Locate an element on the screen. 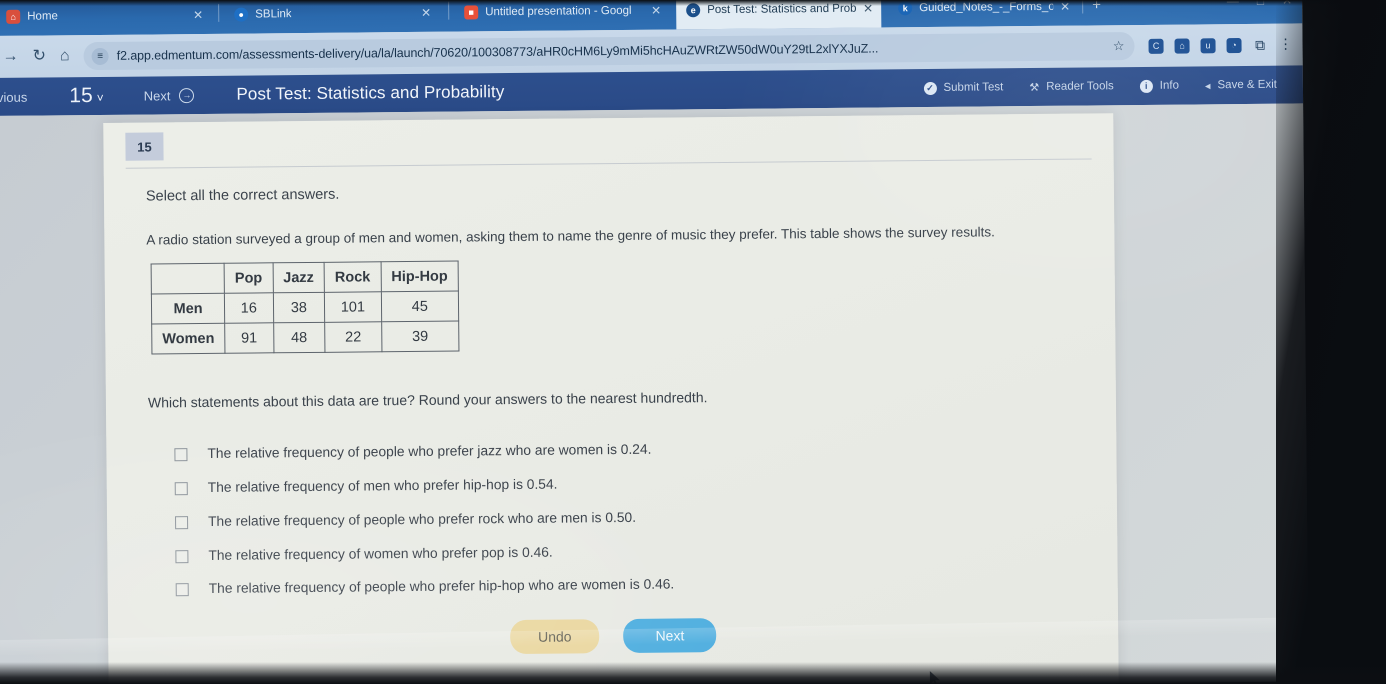 This screenshot has height=684, width=1386. undo-button: Undo is located at coordinates (554, 637).